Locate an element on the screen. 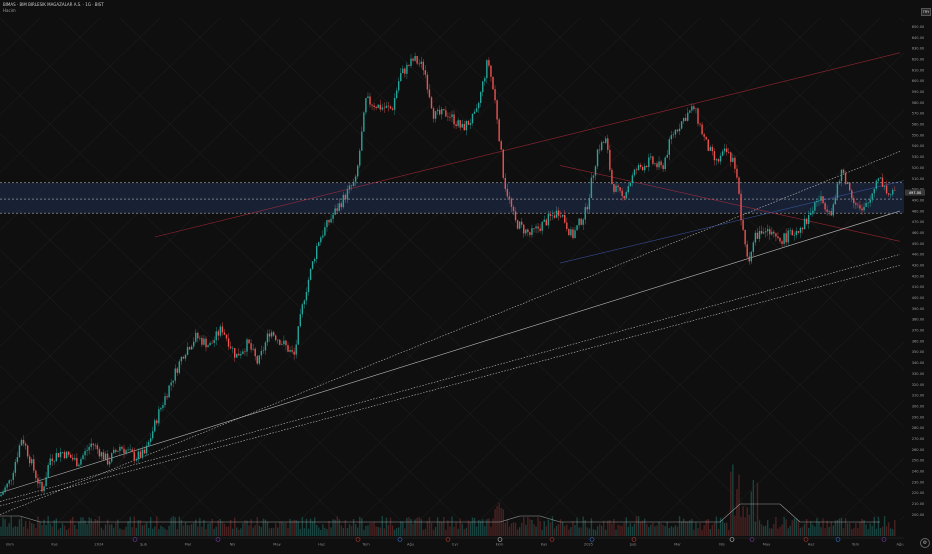 Image resolution: width=932 pixels, height=554 pixels. currency-badge: TRY is located at coordinates (926, 12).